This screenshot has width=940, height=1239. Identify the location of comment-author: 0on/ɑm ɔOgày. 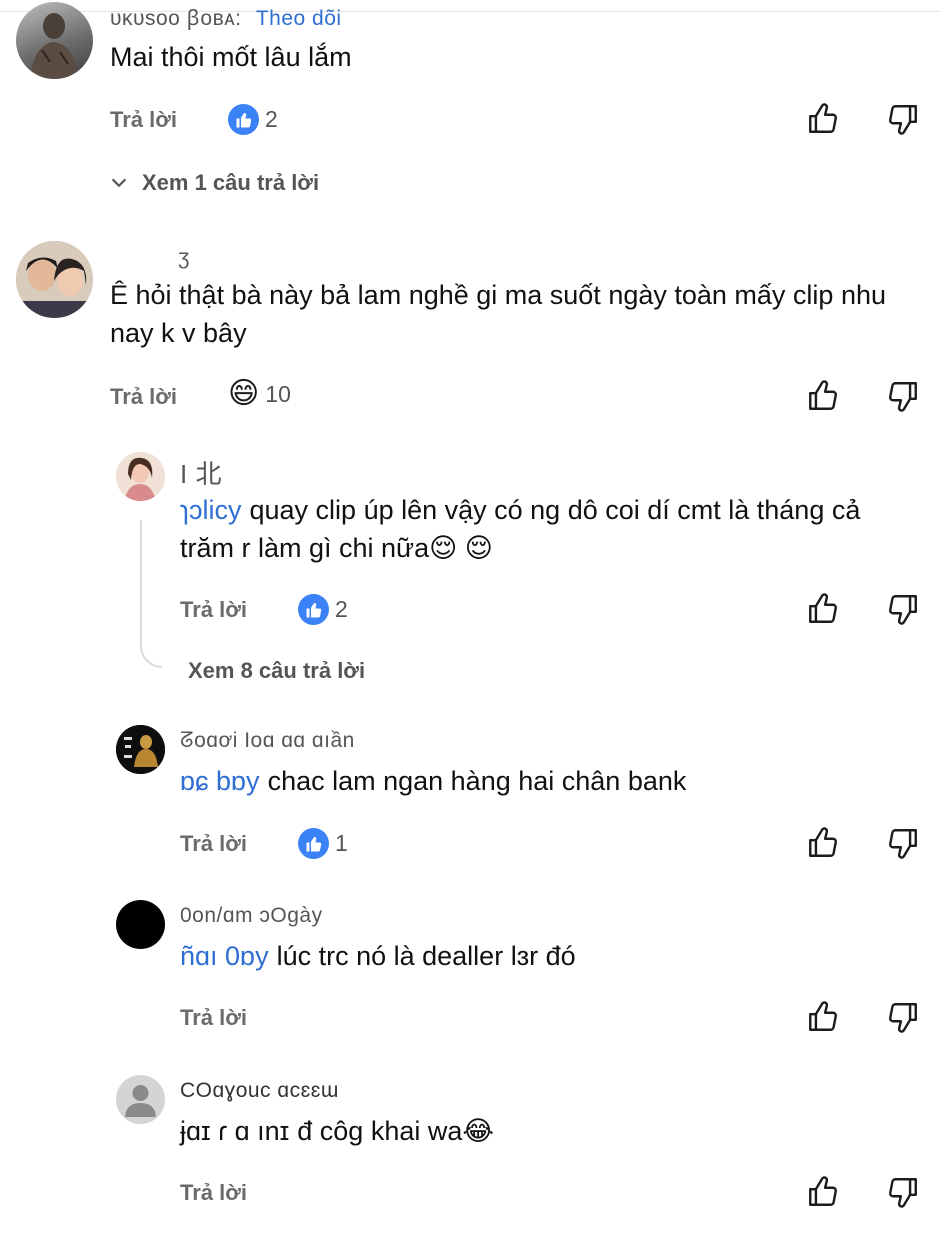
(251, 915).